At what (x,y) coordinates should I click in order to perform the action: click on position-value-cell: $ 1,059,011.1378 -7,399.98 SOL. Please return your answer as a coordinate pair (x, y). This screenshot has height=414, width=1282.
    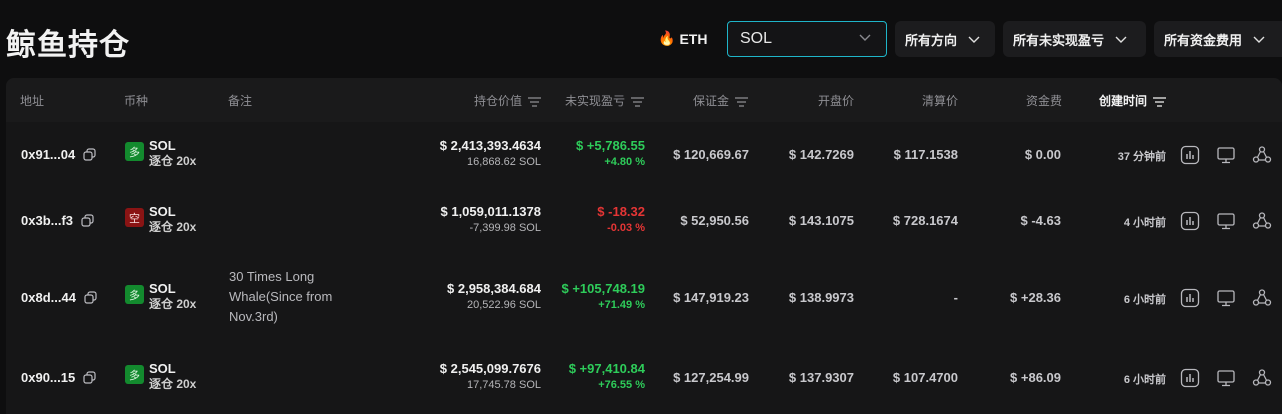
    Looking at the image, I should click on (464, 220).